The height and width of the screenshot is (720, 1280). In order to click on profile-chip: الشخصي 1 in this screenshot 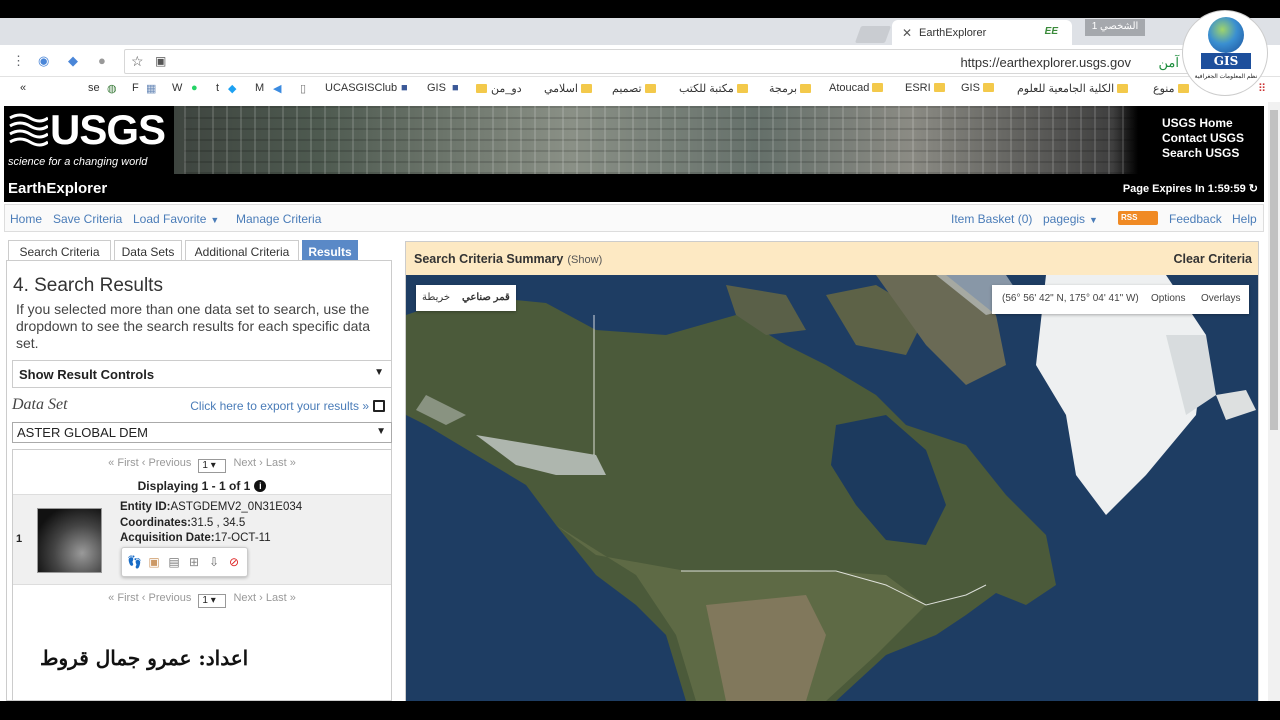, I will do `click(1115, 27)`.